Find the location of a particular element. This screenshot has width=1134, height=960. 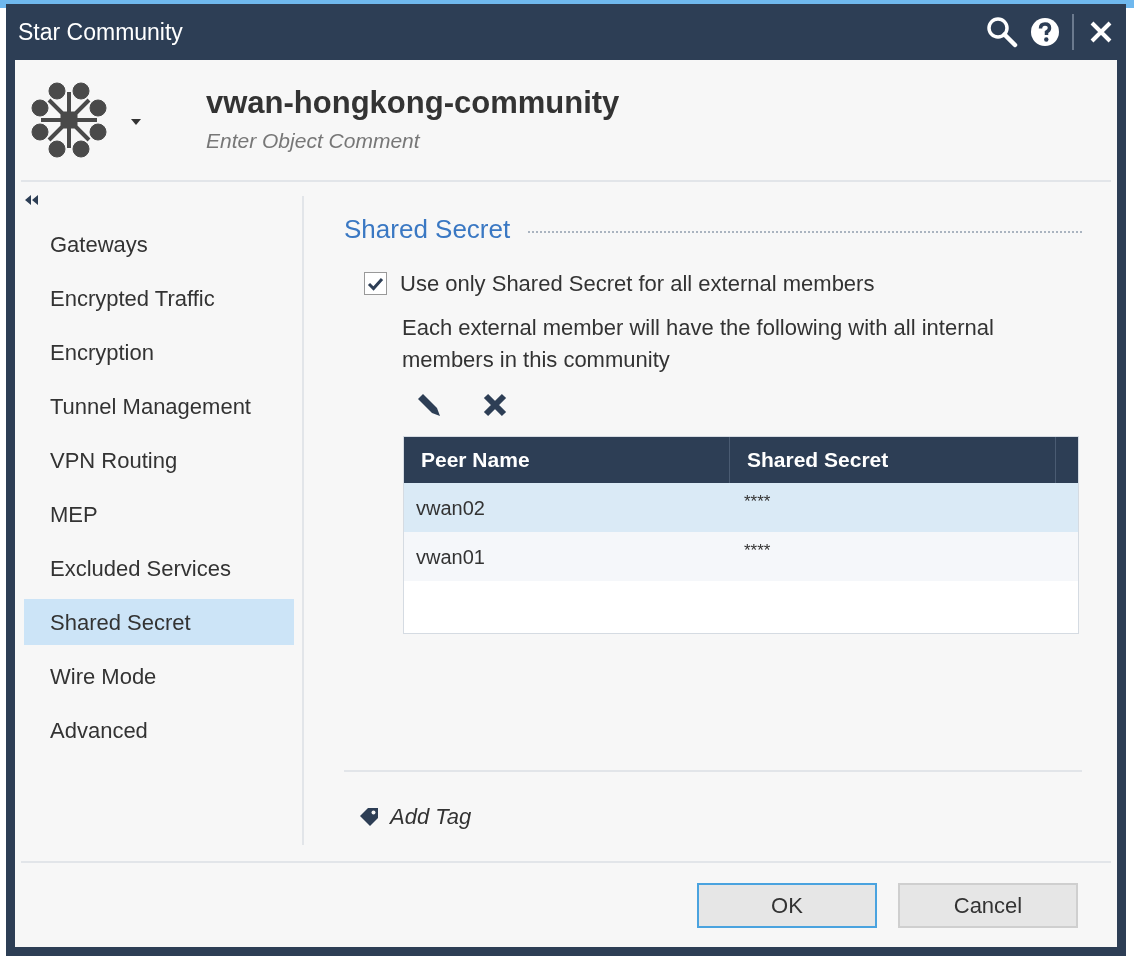

table-row: vwan01 **** is located at coordinates (741, 556).